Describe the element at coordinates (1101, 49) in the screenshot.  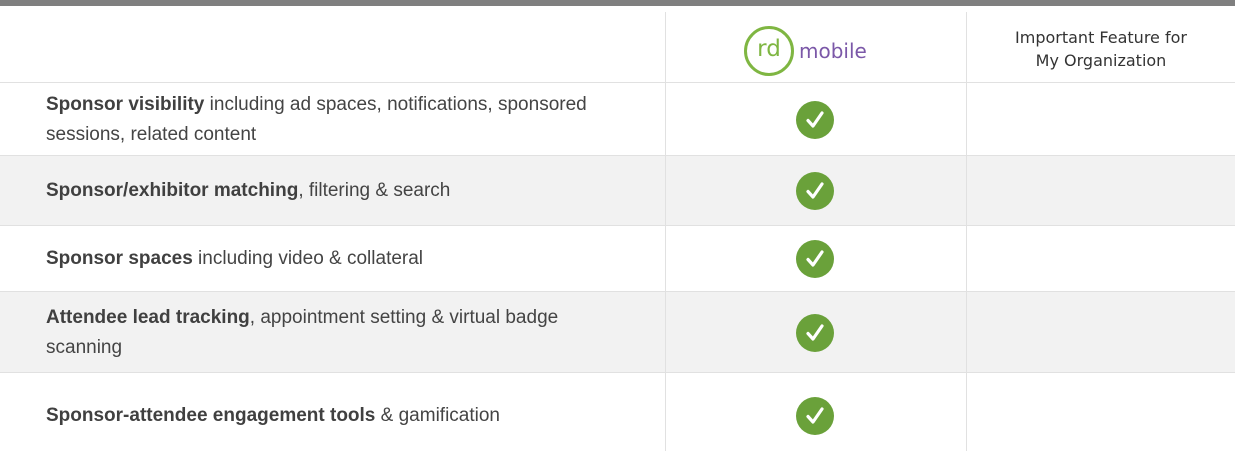
I see `important-feature-header: Important Feature for My Organization` at that location.